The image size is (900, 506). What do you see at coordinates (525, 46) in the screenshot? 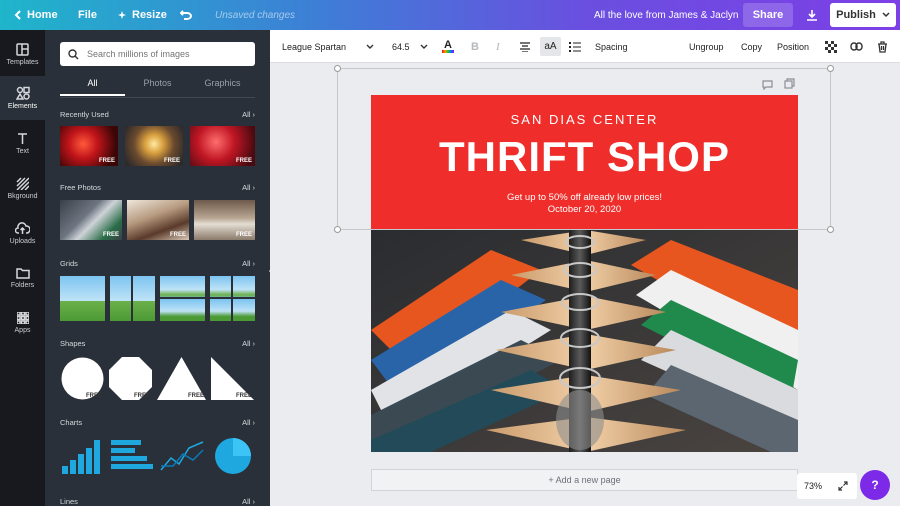
I see `align-button` at bounding box center [525, 46].